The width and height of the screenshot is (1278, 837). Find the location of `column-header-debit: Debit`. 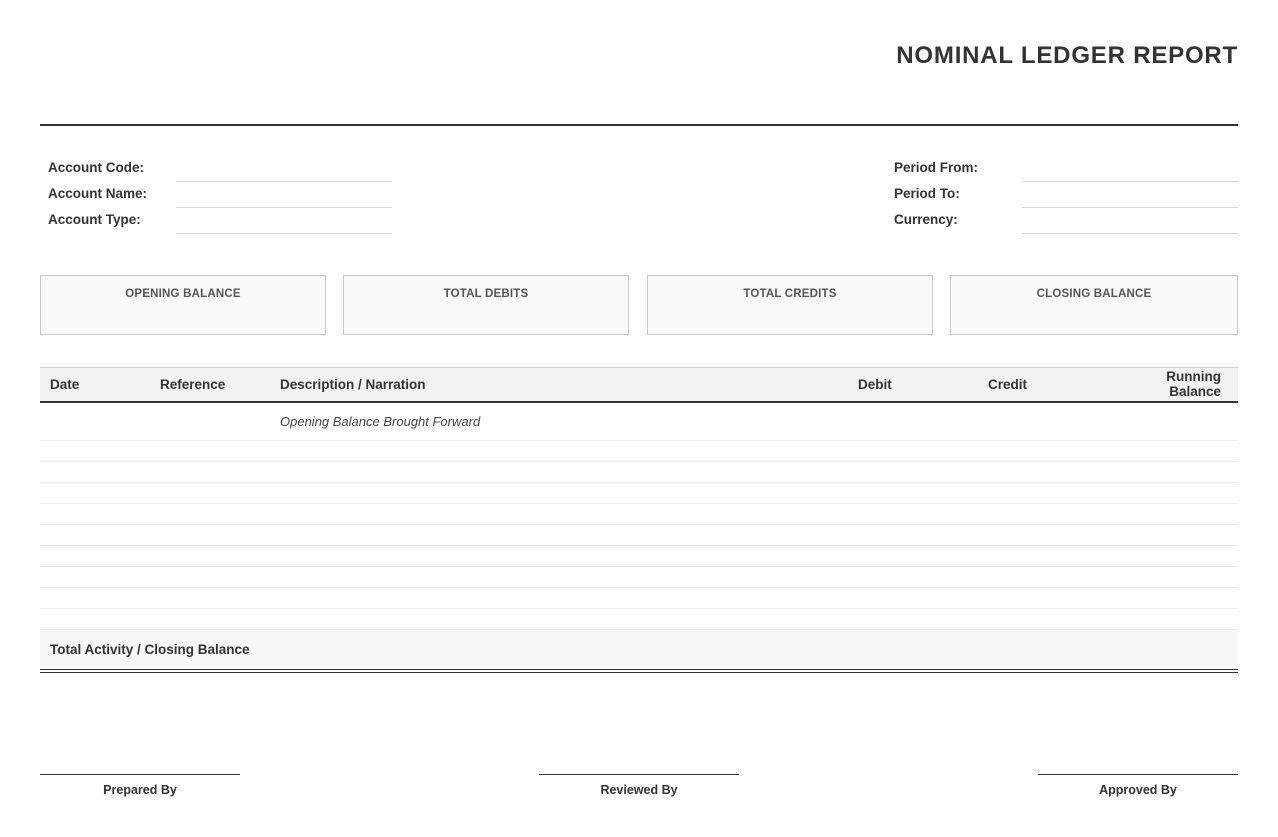

column-header-debit: Debit is located at coordinates (913, 385).